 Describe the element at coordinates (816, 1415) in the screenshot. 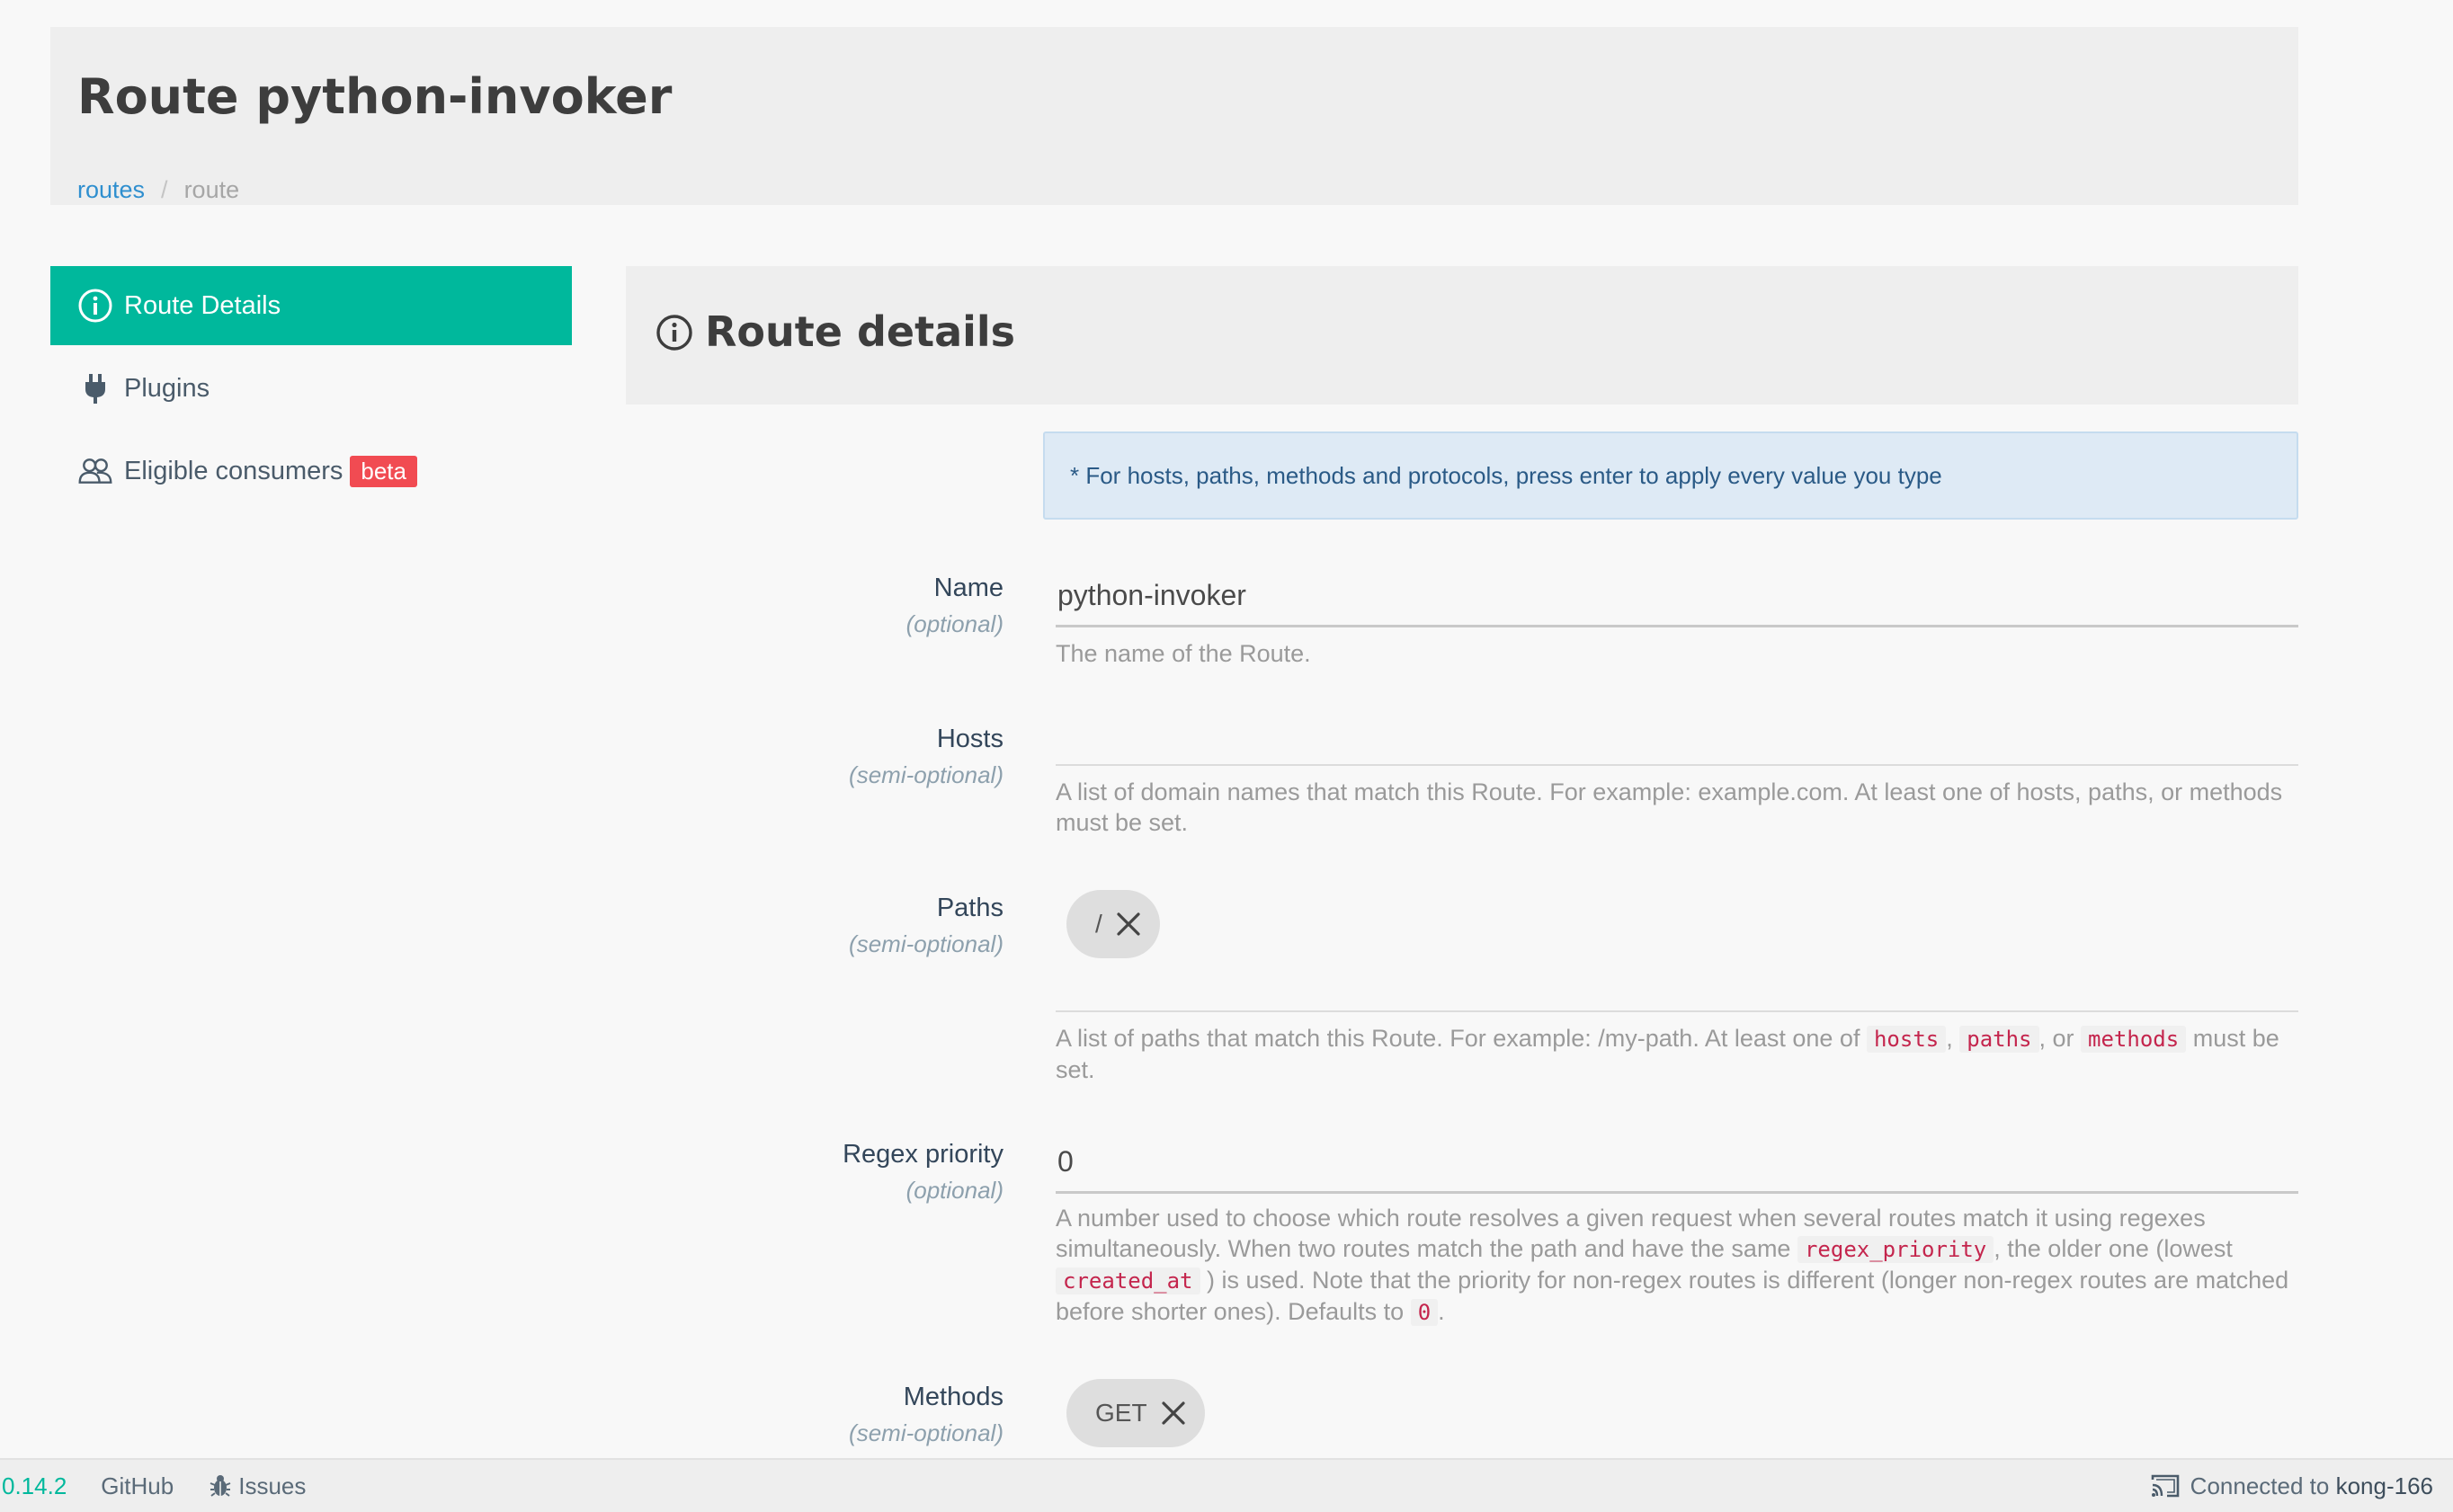

I see `methods-label-group: Methods (semi-optional)` at that location.